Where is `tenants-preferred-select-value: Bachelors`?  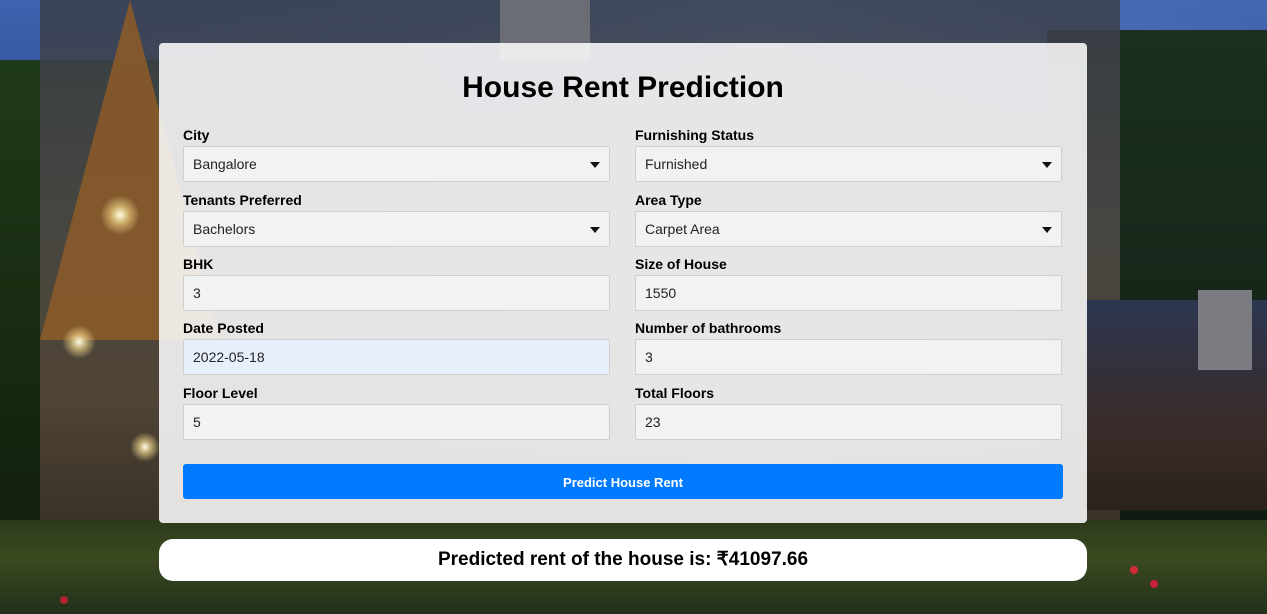 tenants-preferred-select-value: Bachelors is located at coordinates (224, 229).